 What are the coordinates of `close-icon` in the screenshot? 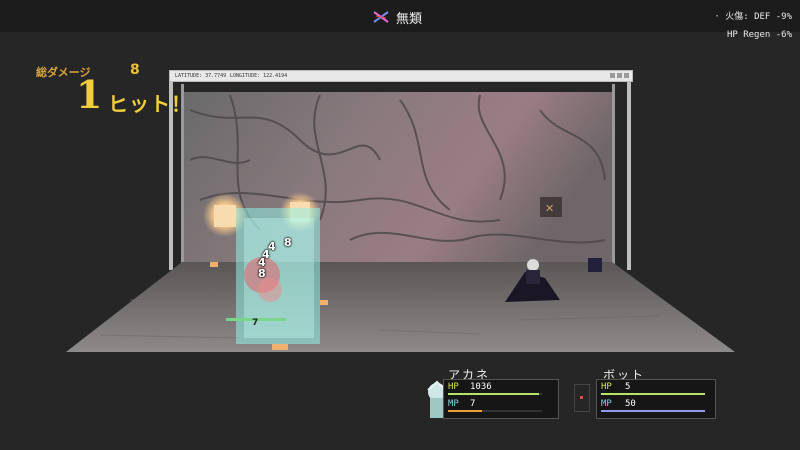 It's located at (626, 75).